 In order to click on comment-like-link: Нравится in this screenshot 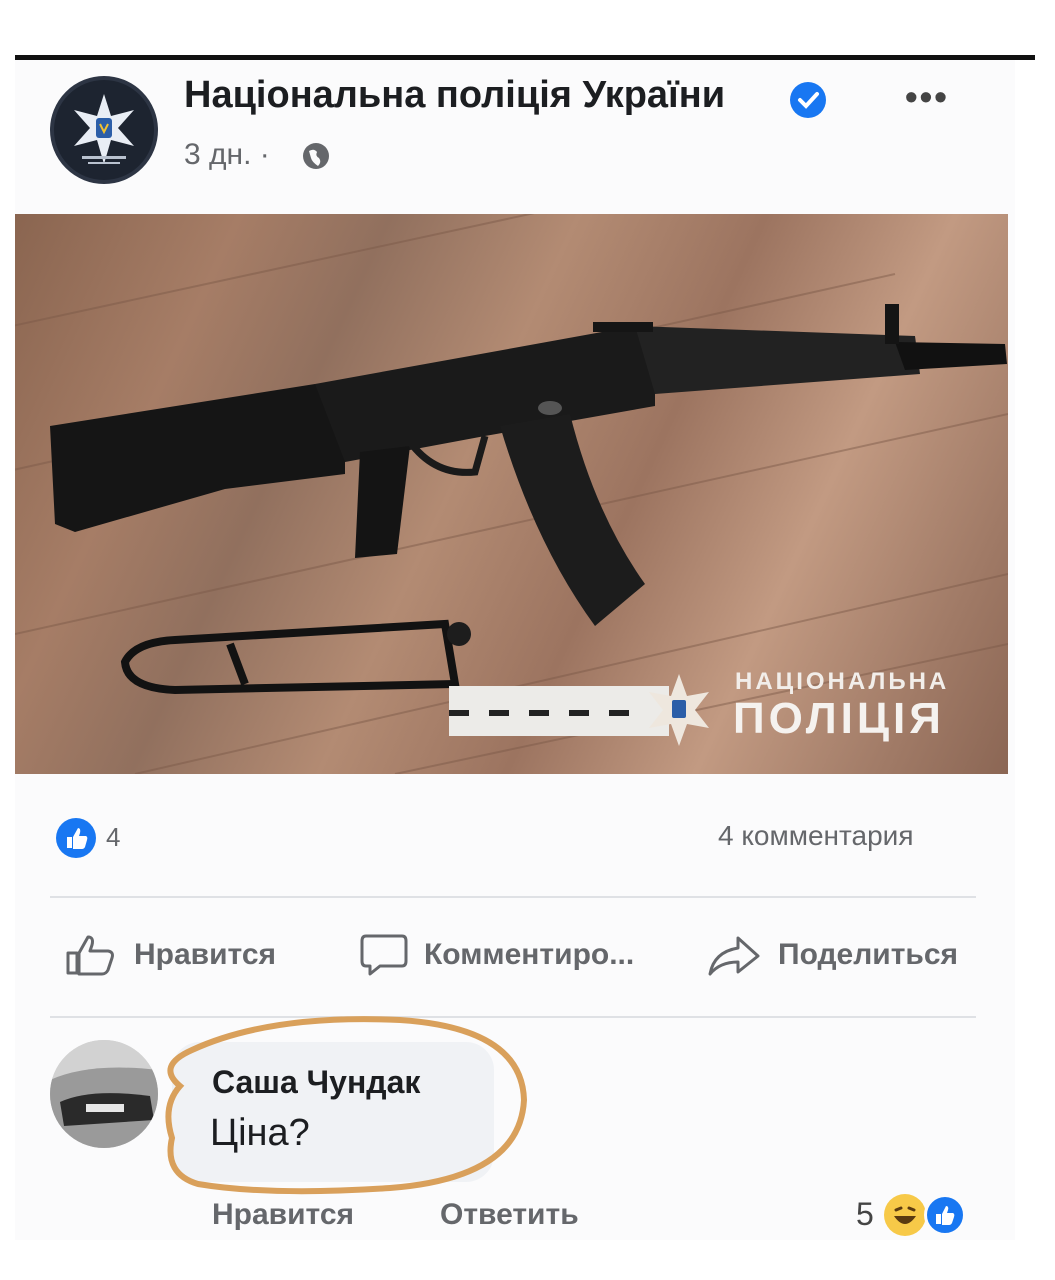, I will do `click(283, 1215)`.